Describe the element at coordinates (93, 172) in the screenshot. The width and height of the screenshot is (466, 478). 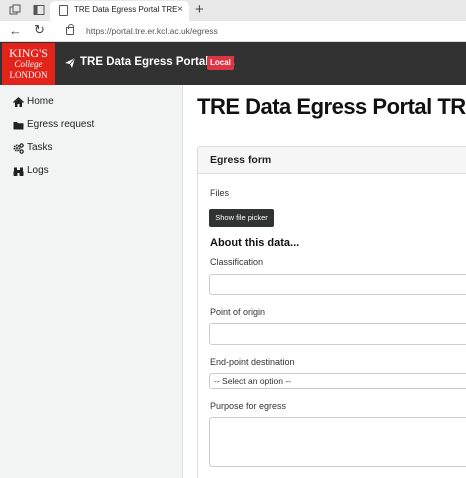
I see `sidebar-item-logs: Logs` at that location.